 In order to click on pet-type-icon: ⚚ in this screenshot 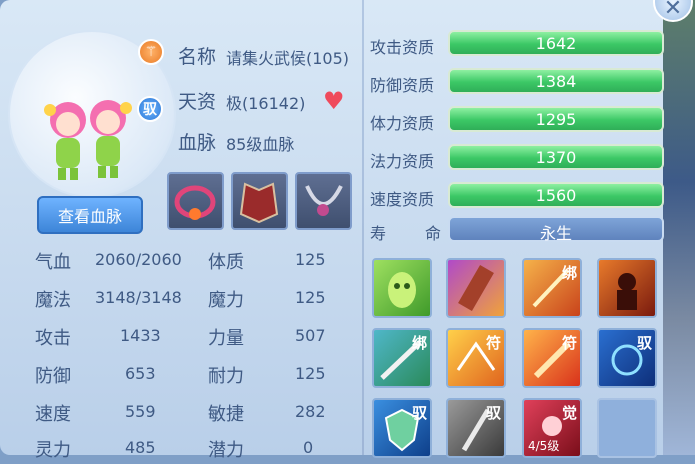, I will do `click(151, 52)`.